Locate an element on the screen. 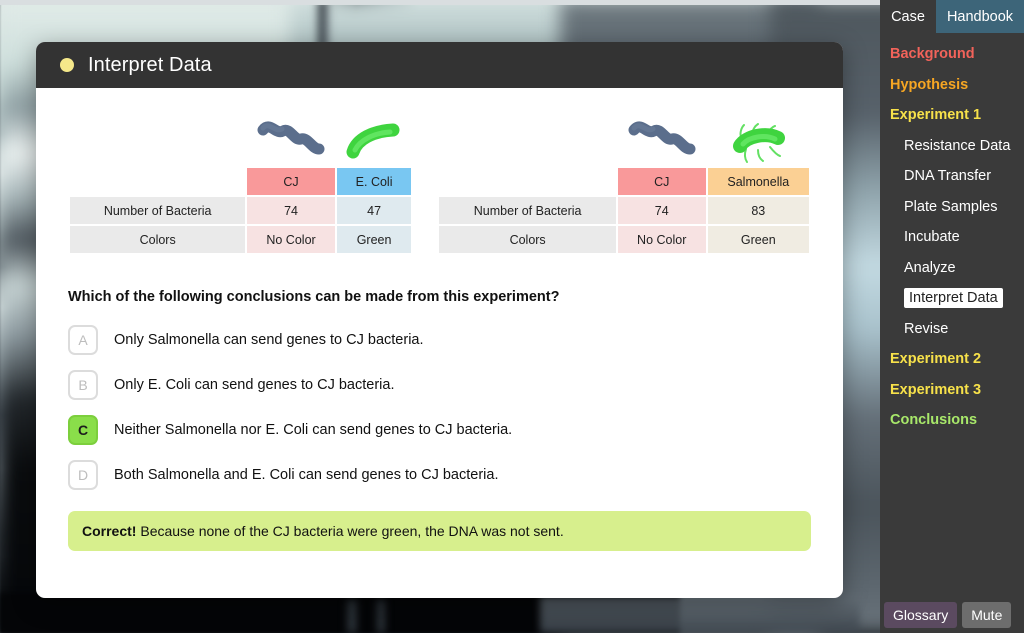 Image resolution: width=1024 pixels, height=633 pixels. option-letter-b: B is located at coordinates (83, 384).